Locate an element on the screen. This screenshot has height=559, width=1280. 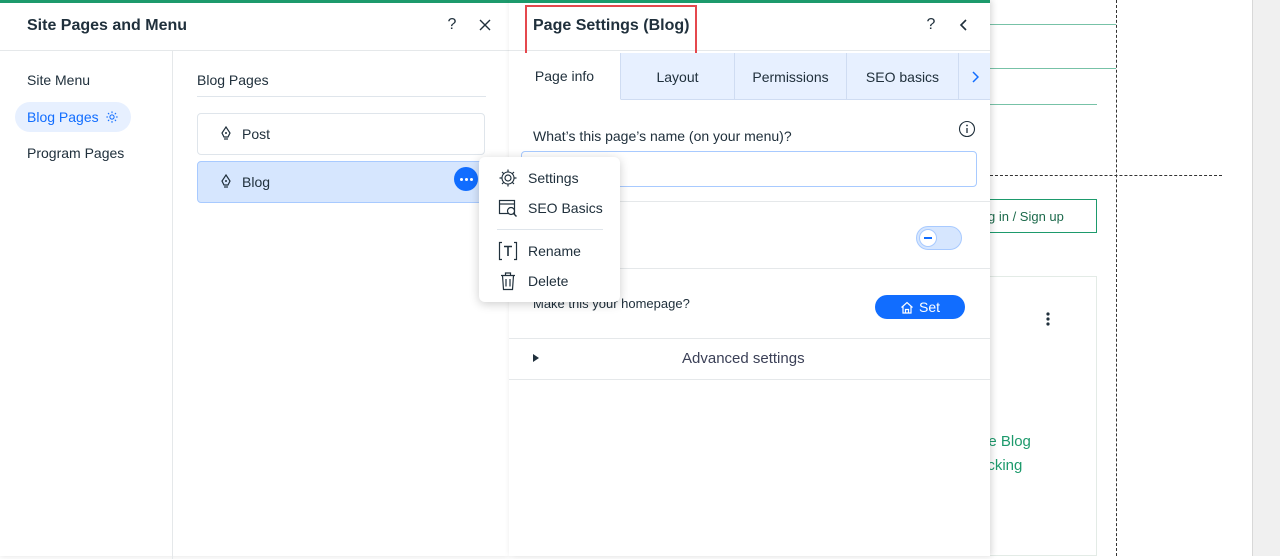
tabs-next-button is located at coordinates (974, 76).